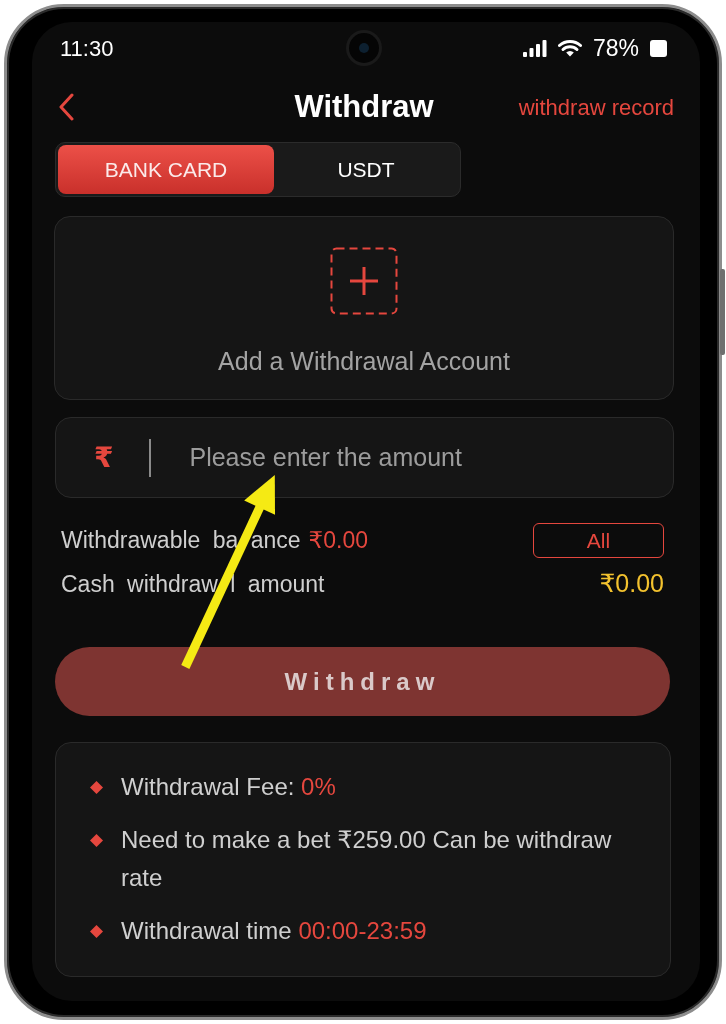 The image size is (726, 1024). What do you see at coordinates (364, 361) in the screenshot?
I see `add-account-label: Add a Withdrawal Account` at bounding box center [364, 361].